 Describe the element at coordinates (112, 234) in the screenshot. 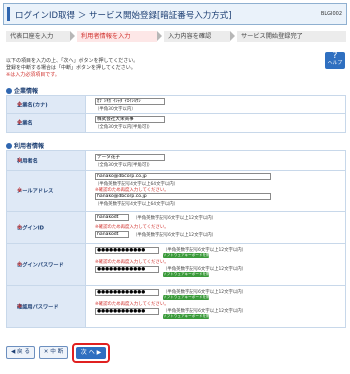

I see `login-id-confirm-input: hanakodt` at that location.